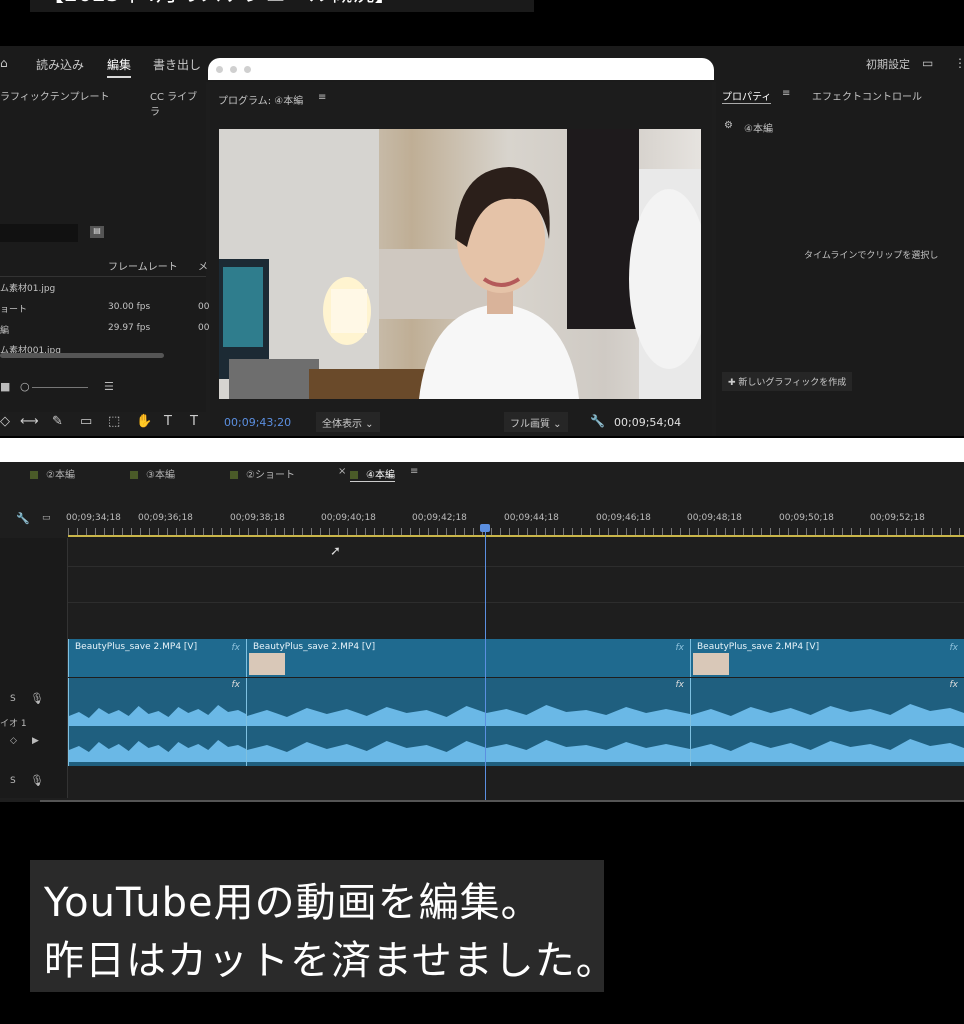 The width and height of the screenshot is (964, 1024). What do you see at coordinates (119, 67) in the screenshot?
I see `menu-edit: 編集` at bounding box center [119, 67].